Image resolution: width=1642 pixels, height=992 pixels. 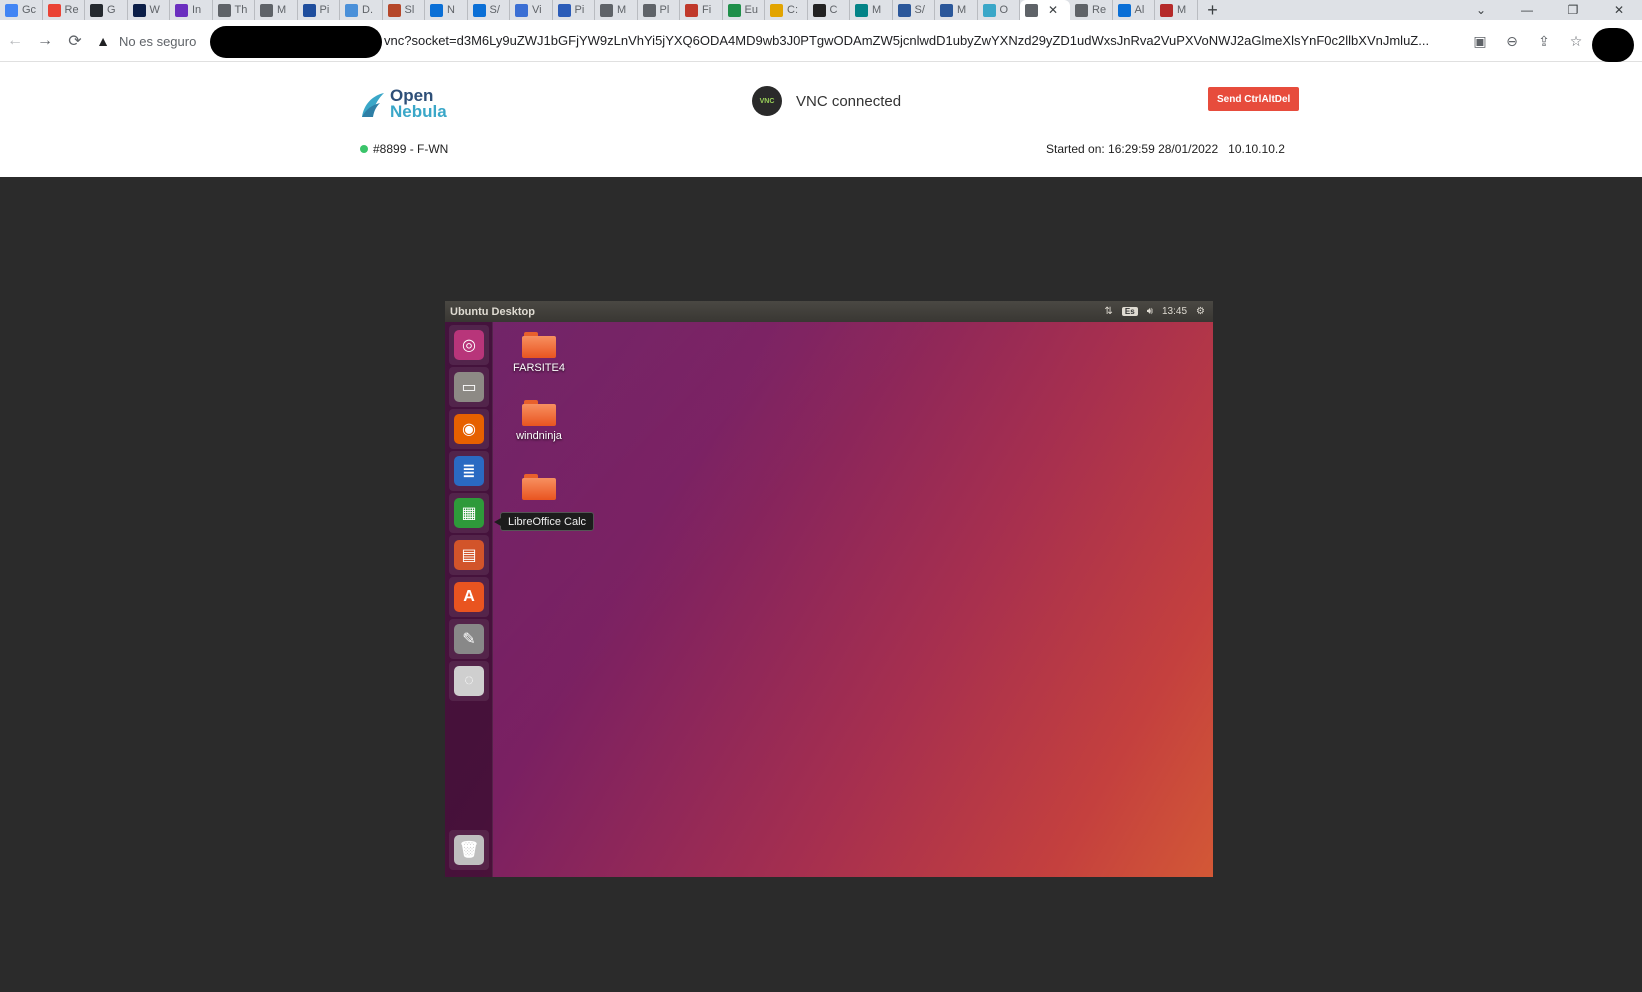 I want to click on close-tab-icon: ✕, so click(x=1053, y=10).